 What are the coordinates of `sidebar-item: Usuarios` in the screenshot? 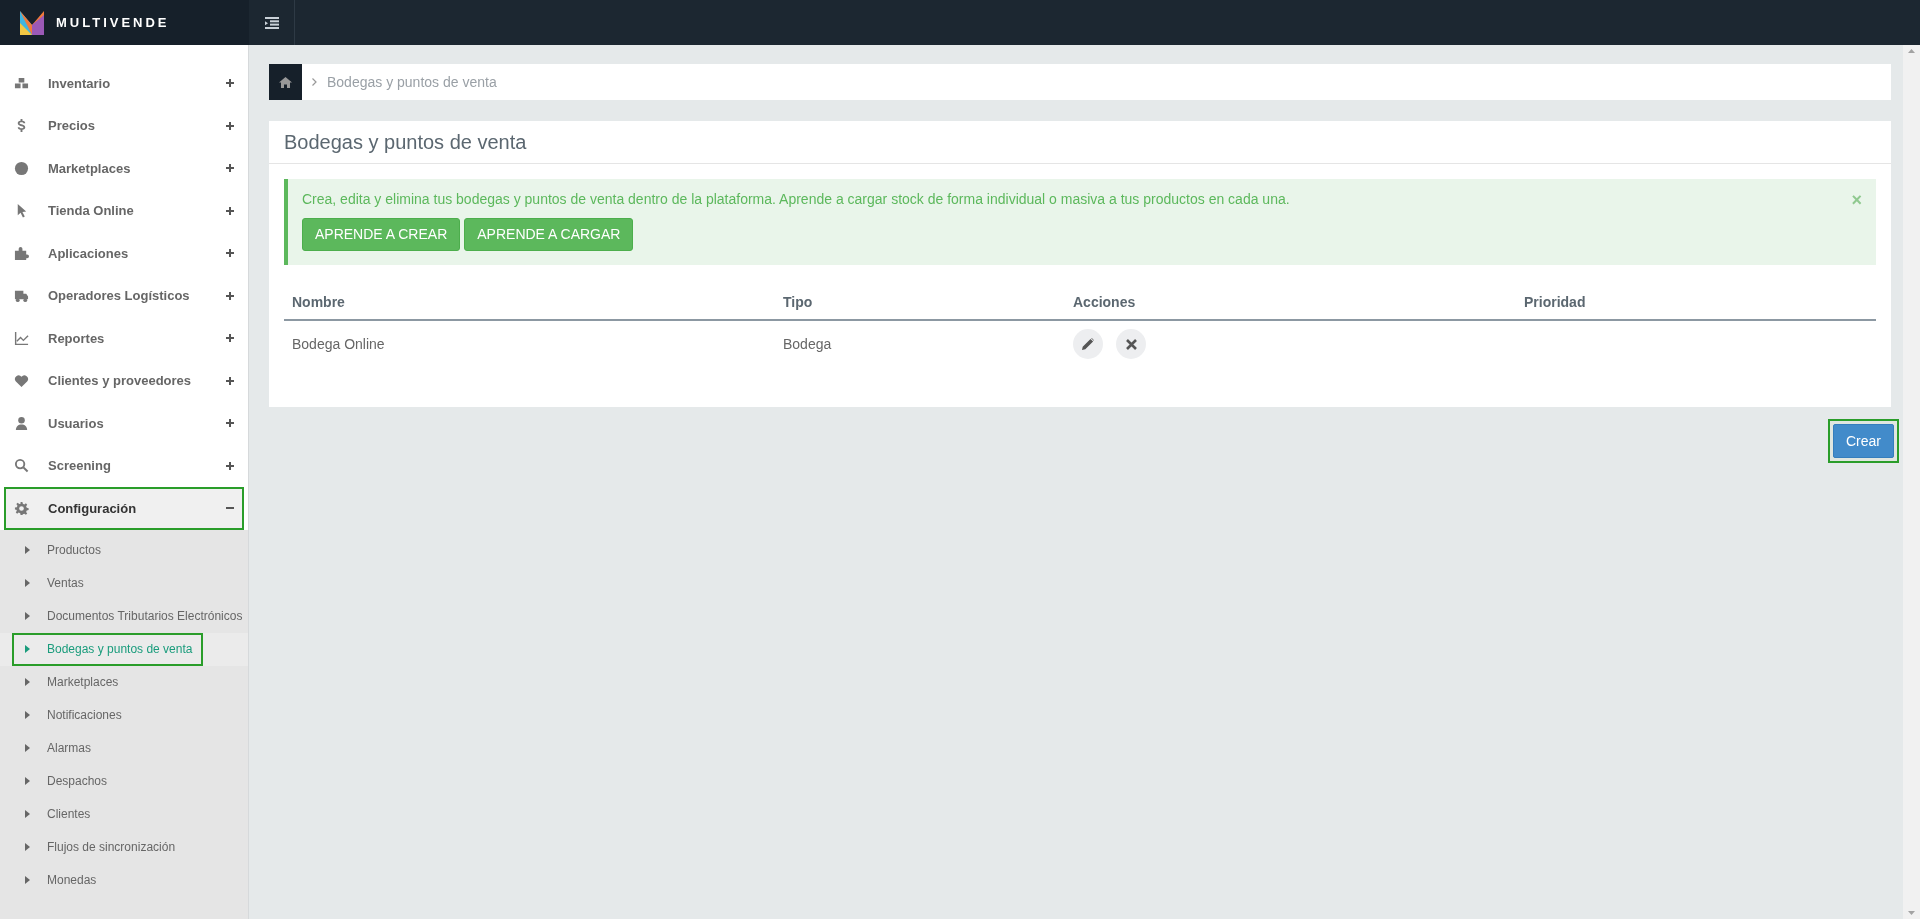 It's located at (124, 423).